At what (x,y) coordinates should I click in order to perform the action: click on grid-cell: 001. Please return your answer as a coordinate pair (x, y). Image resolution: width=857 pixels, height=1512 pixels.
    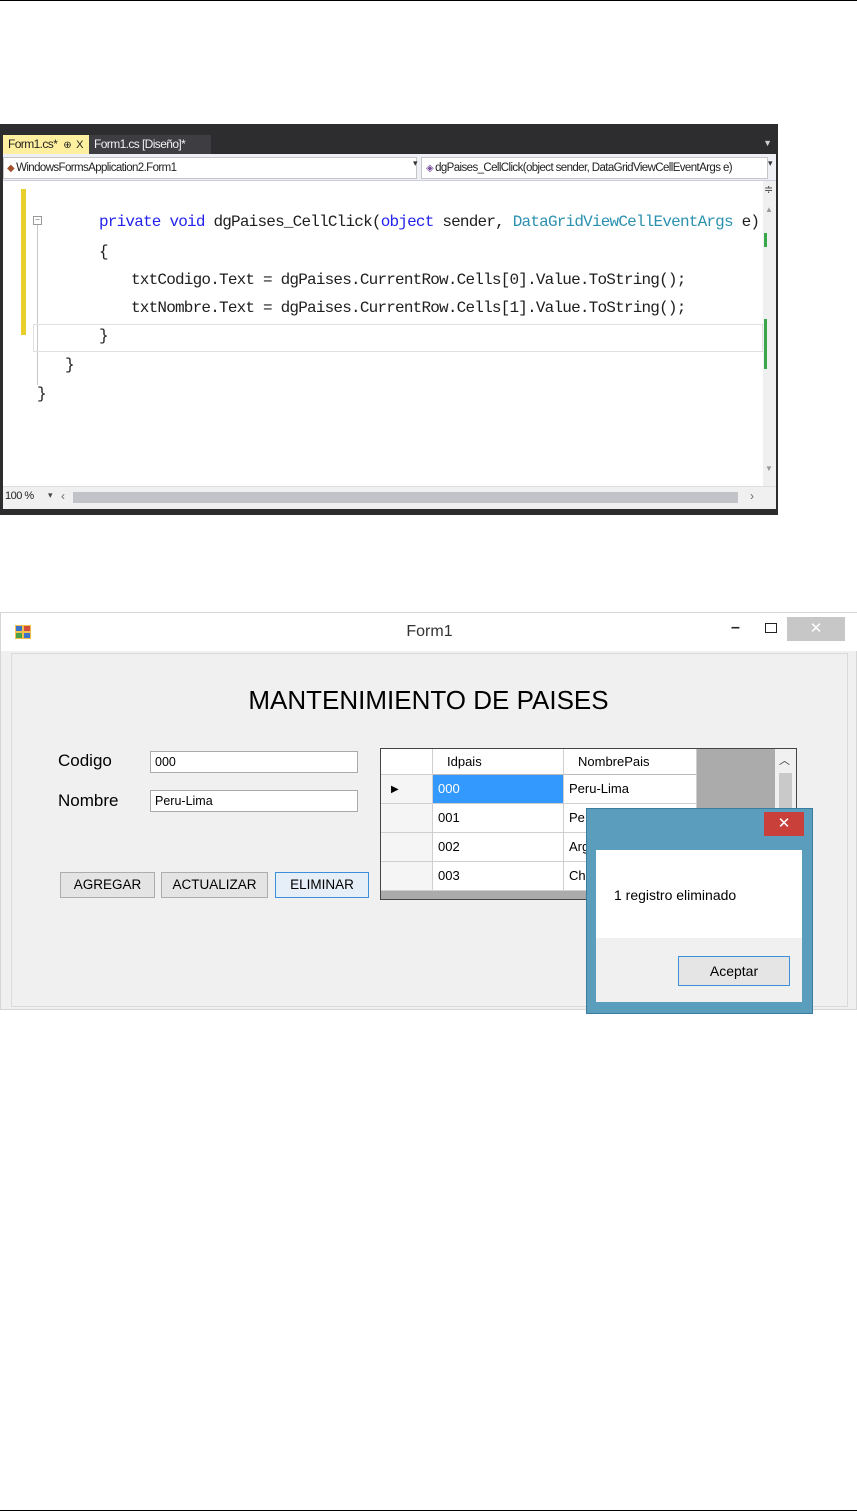
    Looking at the image, I should click on (498, 818).